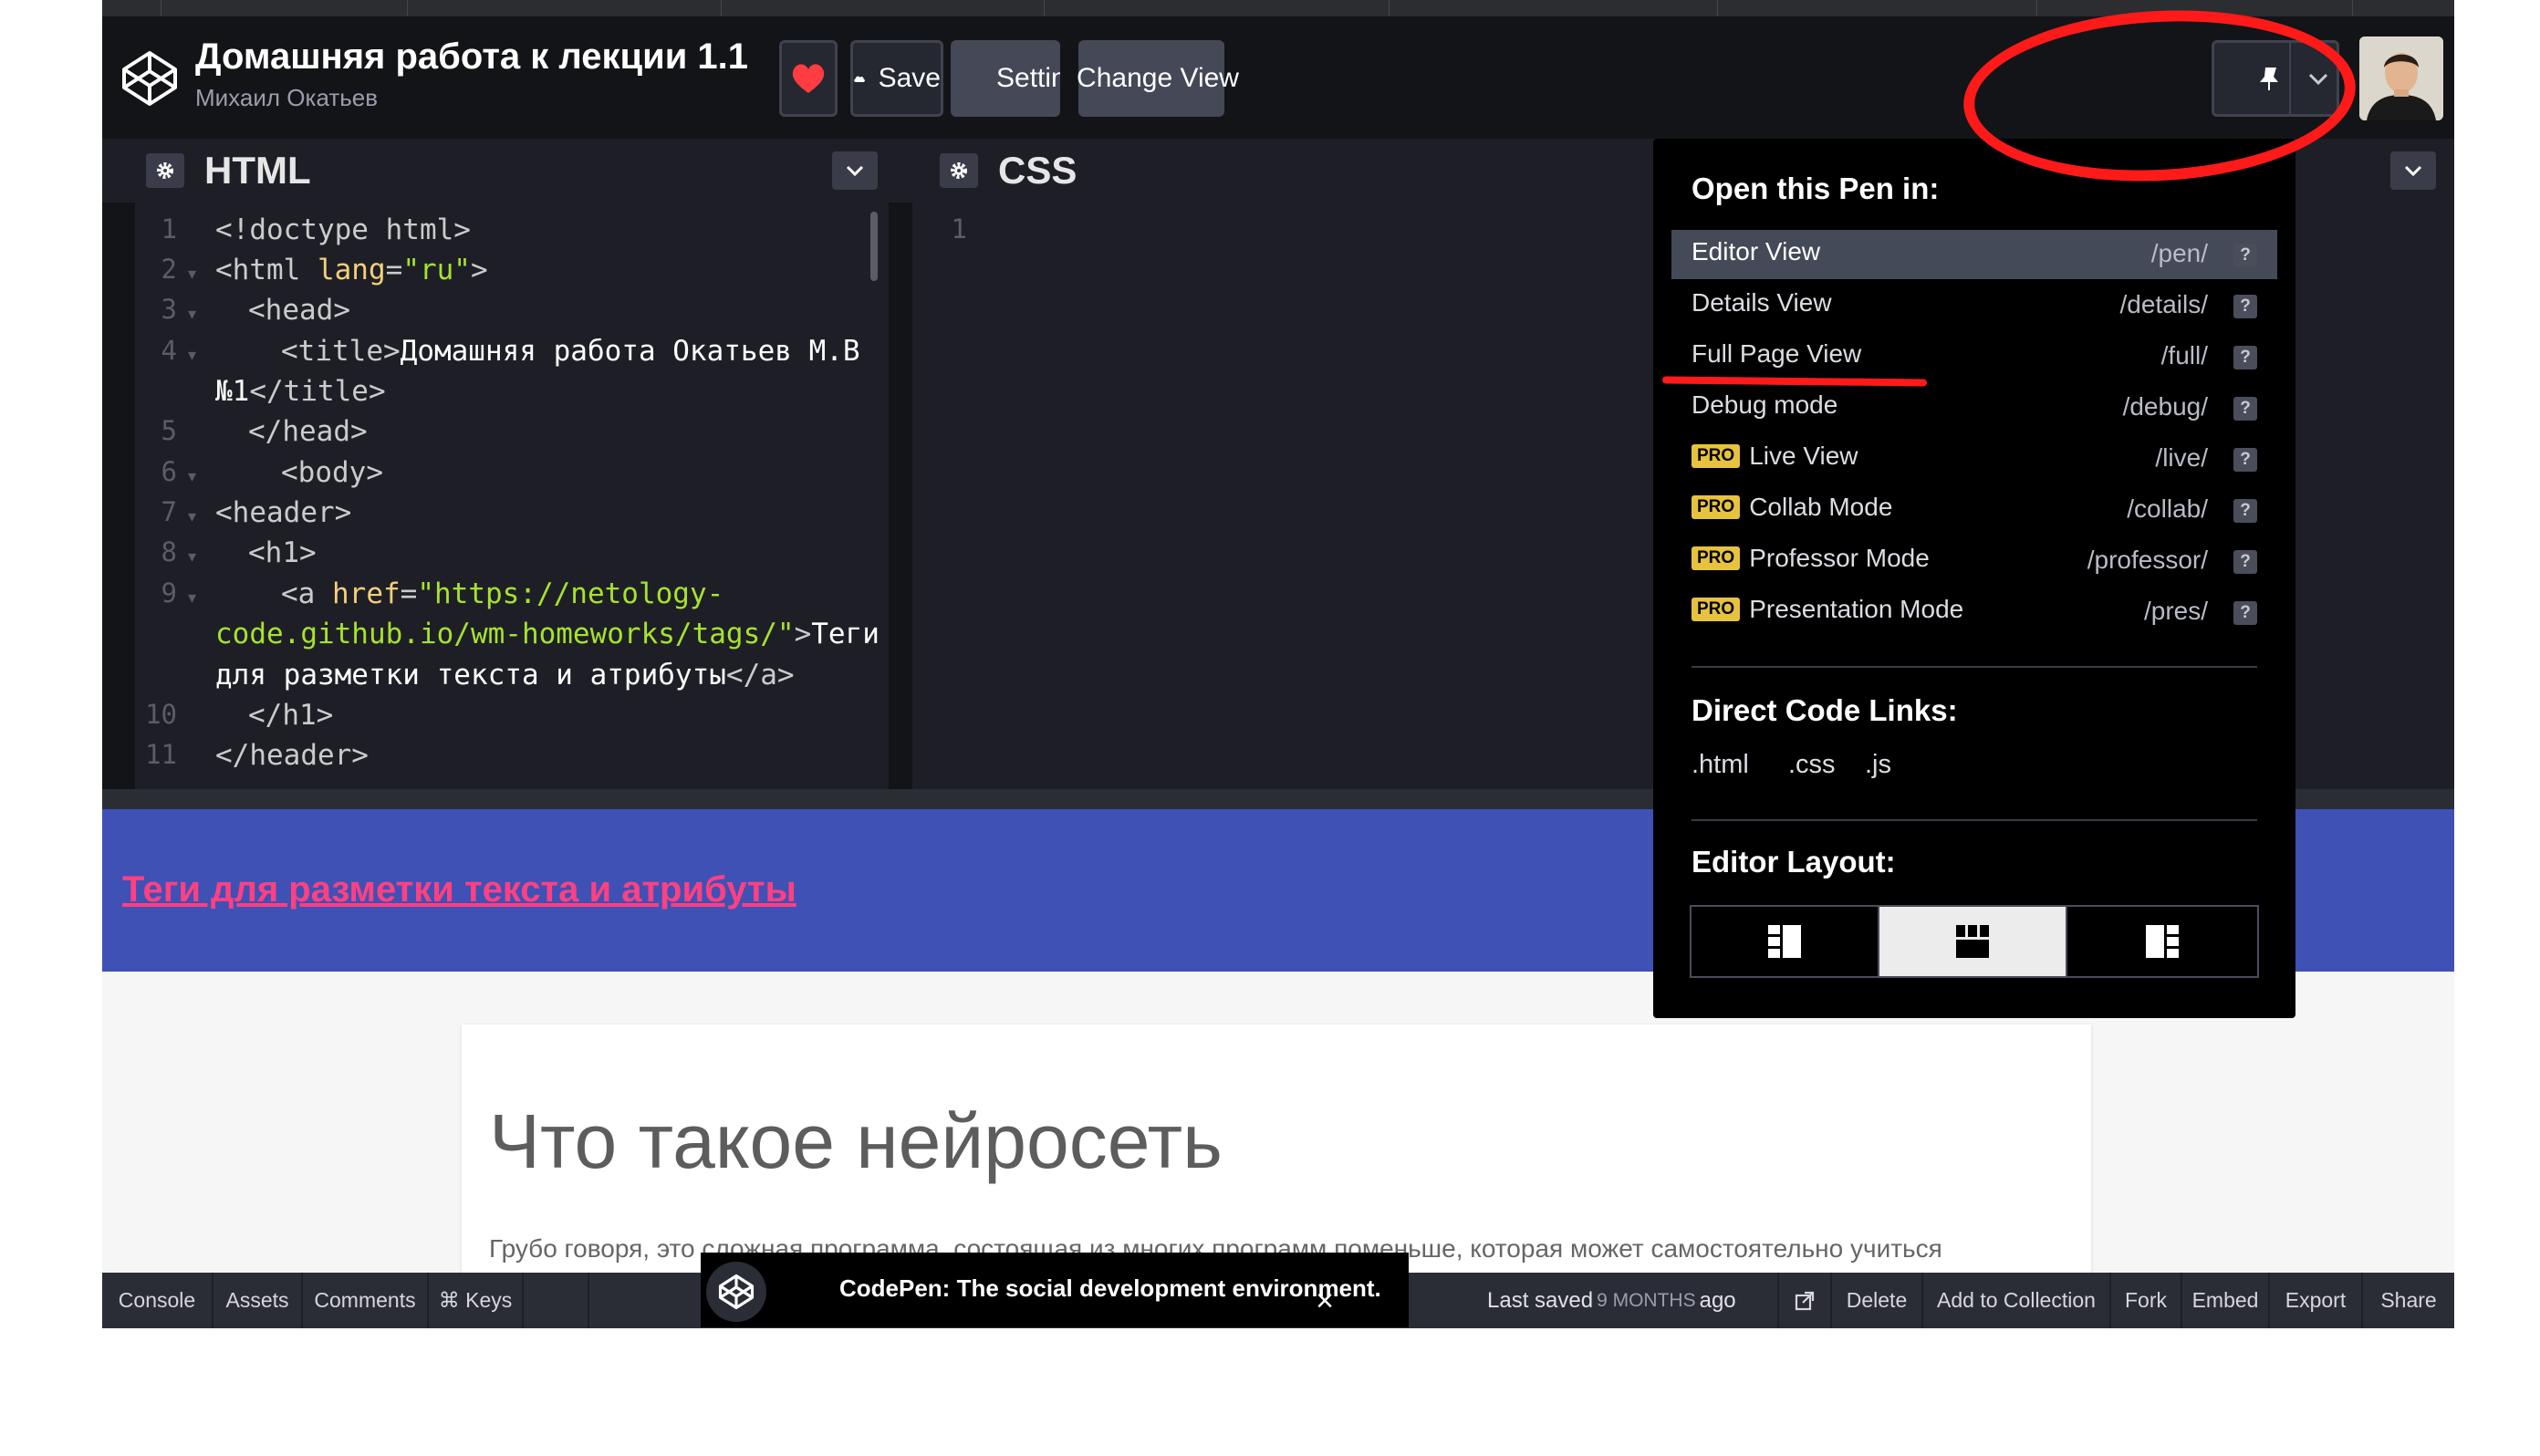 This screenshot has height=1456, width=2540. I want to click on settings-button: Settings, so click(1006, 78).